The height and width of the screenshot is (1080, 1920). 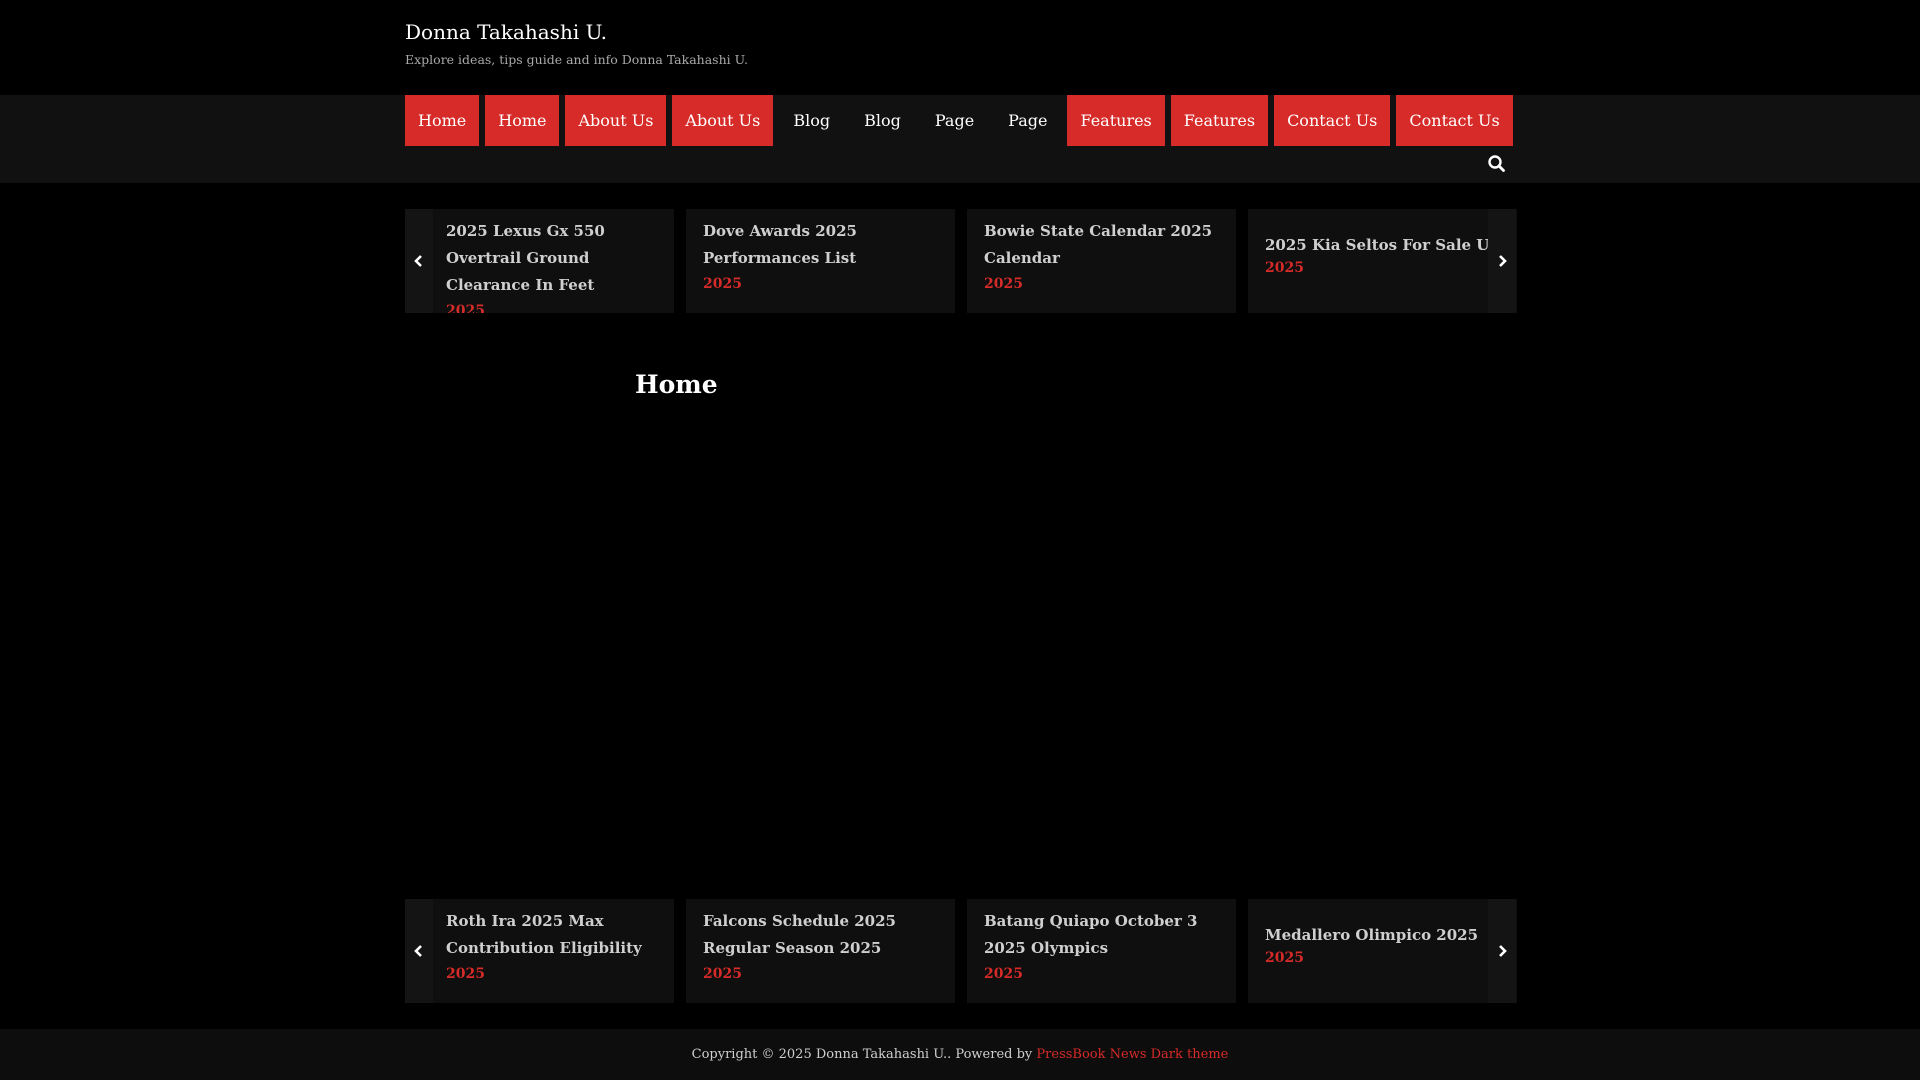 I want to click on carousel-card: Dove Awards 2025 Performances List 2025, so click(x=820, y=261).